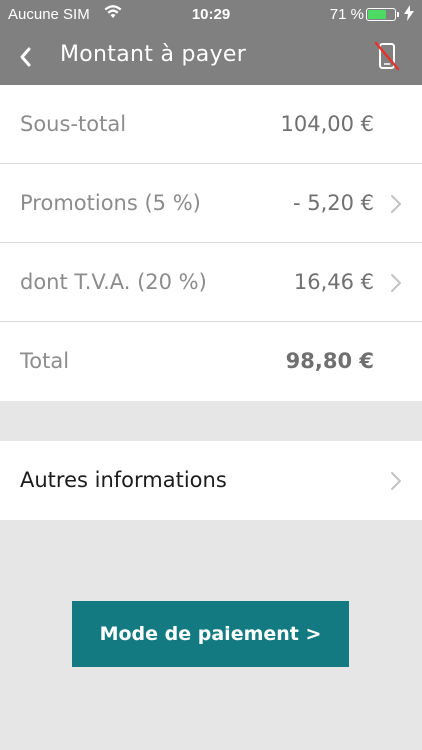 The height and width of the screenshot is (750, 422). I want to click on navigation-bar: Montant à payer, so click(211, 57).